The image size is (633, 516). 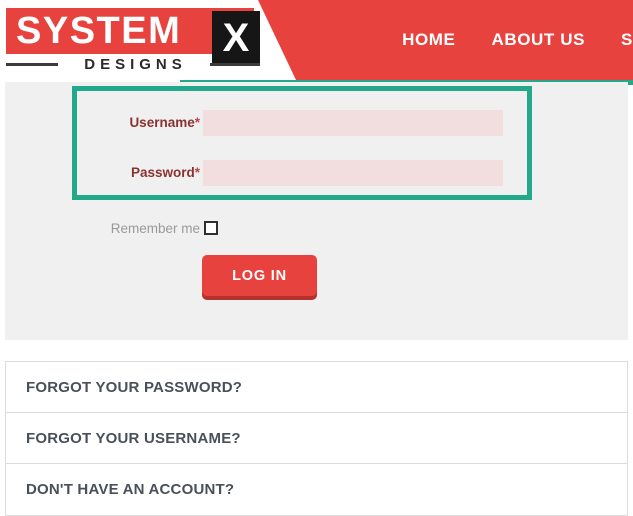 What do you see at coordinates (316, 387) in the screenshot?
I see `accordion-item-forgot-password: FORGOT YOUR PASSWORD?` at bounding box center [316, 387].